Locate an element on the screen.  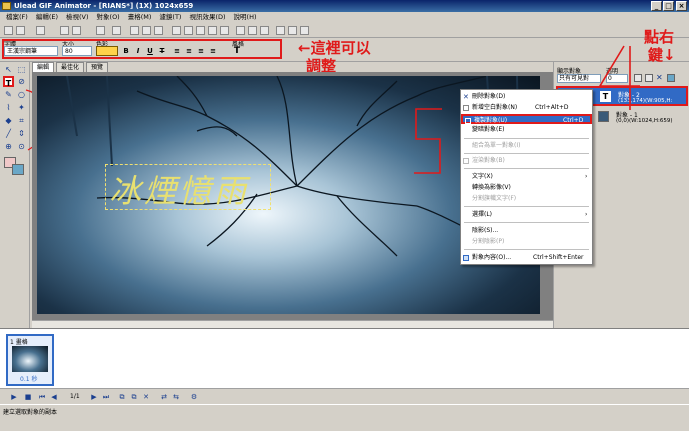
reverse-icon: ⇆ is located at coordinates (176, 397).